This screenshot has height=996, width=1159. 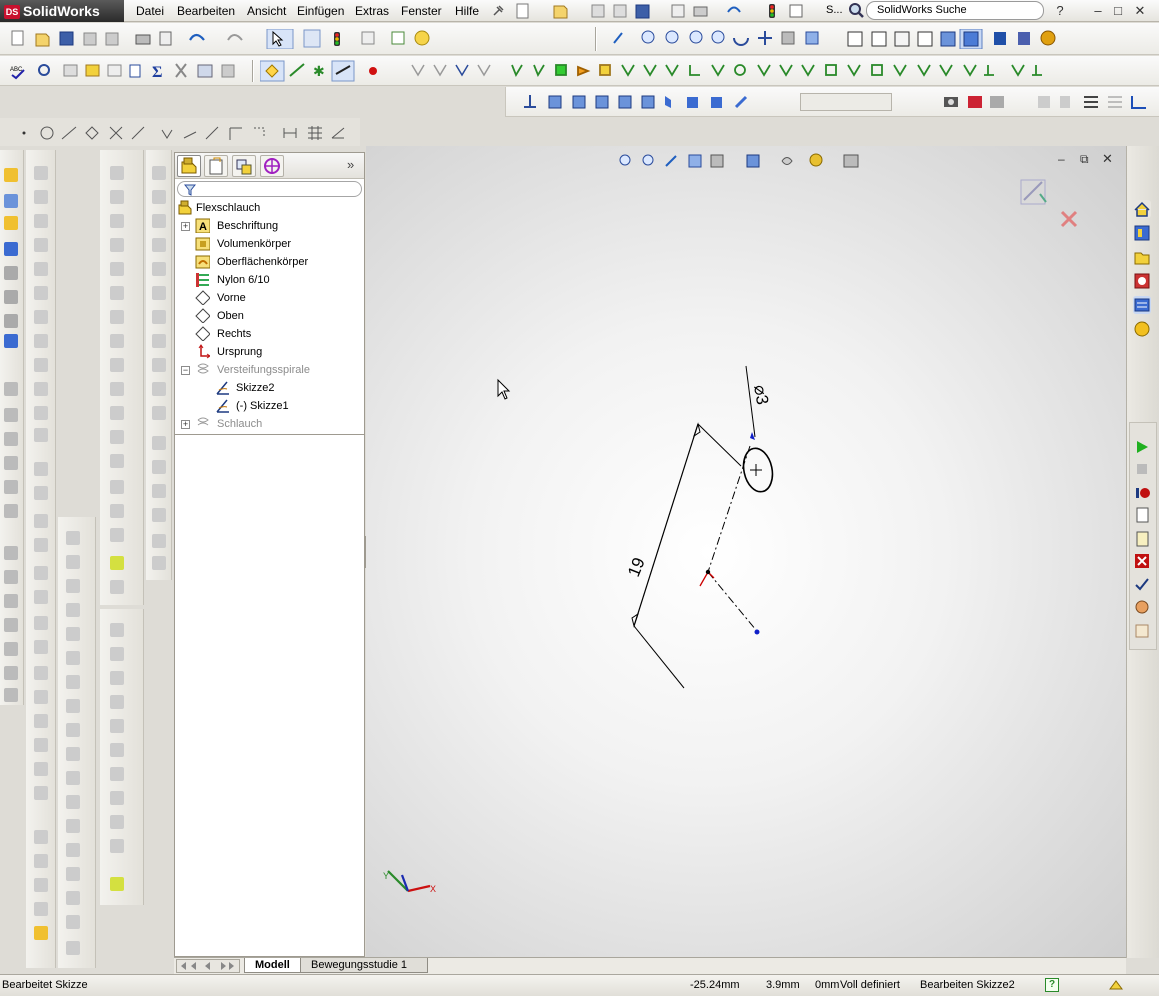 What do you see at coordinates (190, 190) in the screenshot?
I see `filter-icon` at bounding box center [190, 190].